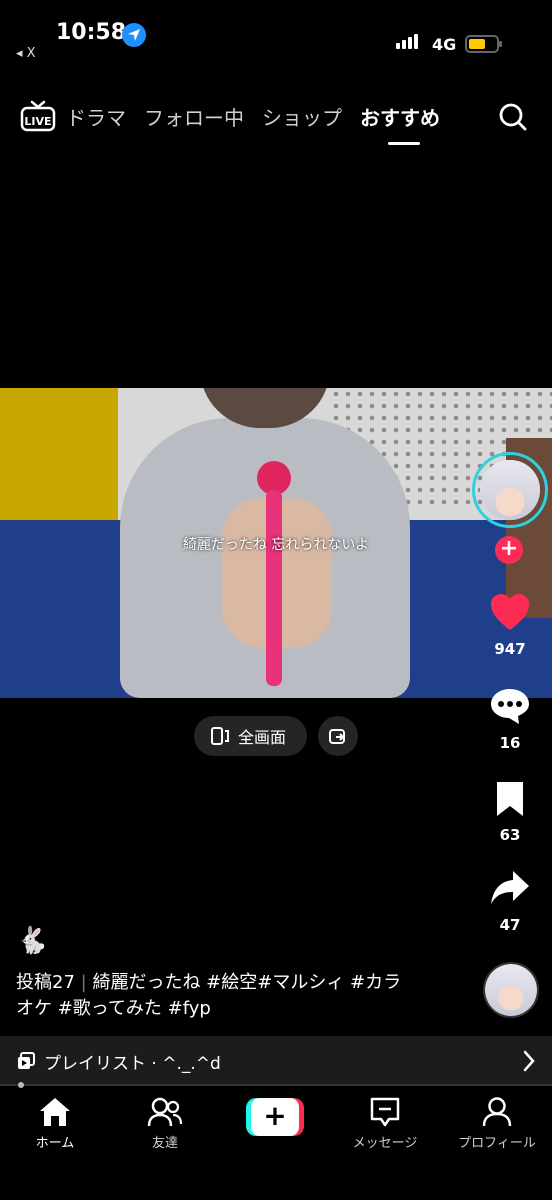 The image size is (552, 1200). What do you see at coordinates (385, 1143) in the screenshot?
I see `nav-messages-label: メッセージ` at bounding box center [385, 1143].